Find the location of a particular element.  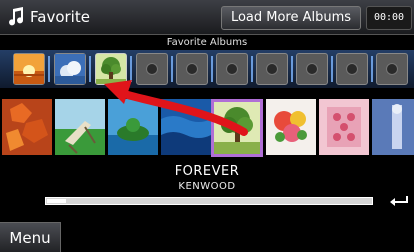

tree-art is located at coordinates (237, 128).